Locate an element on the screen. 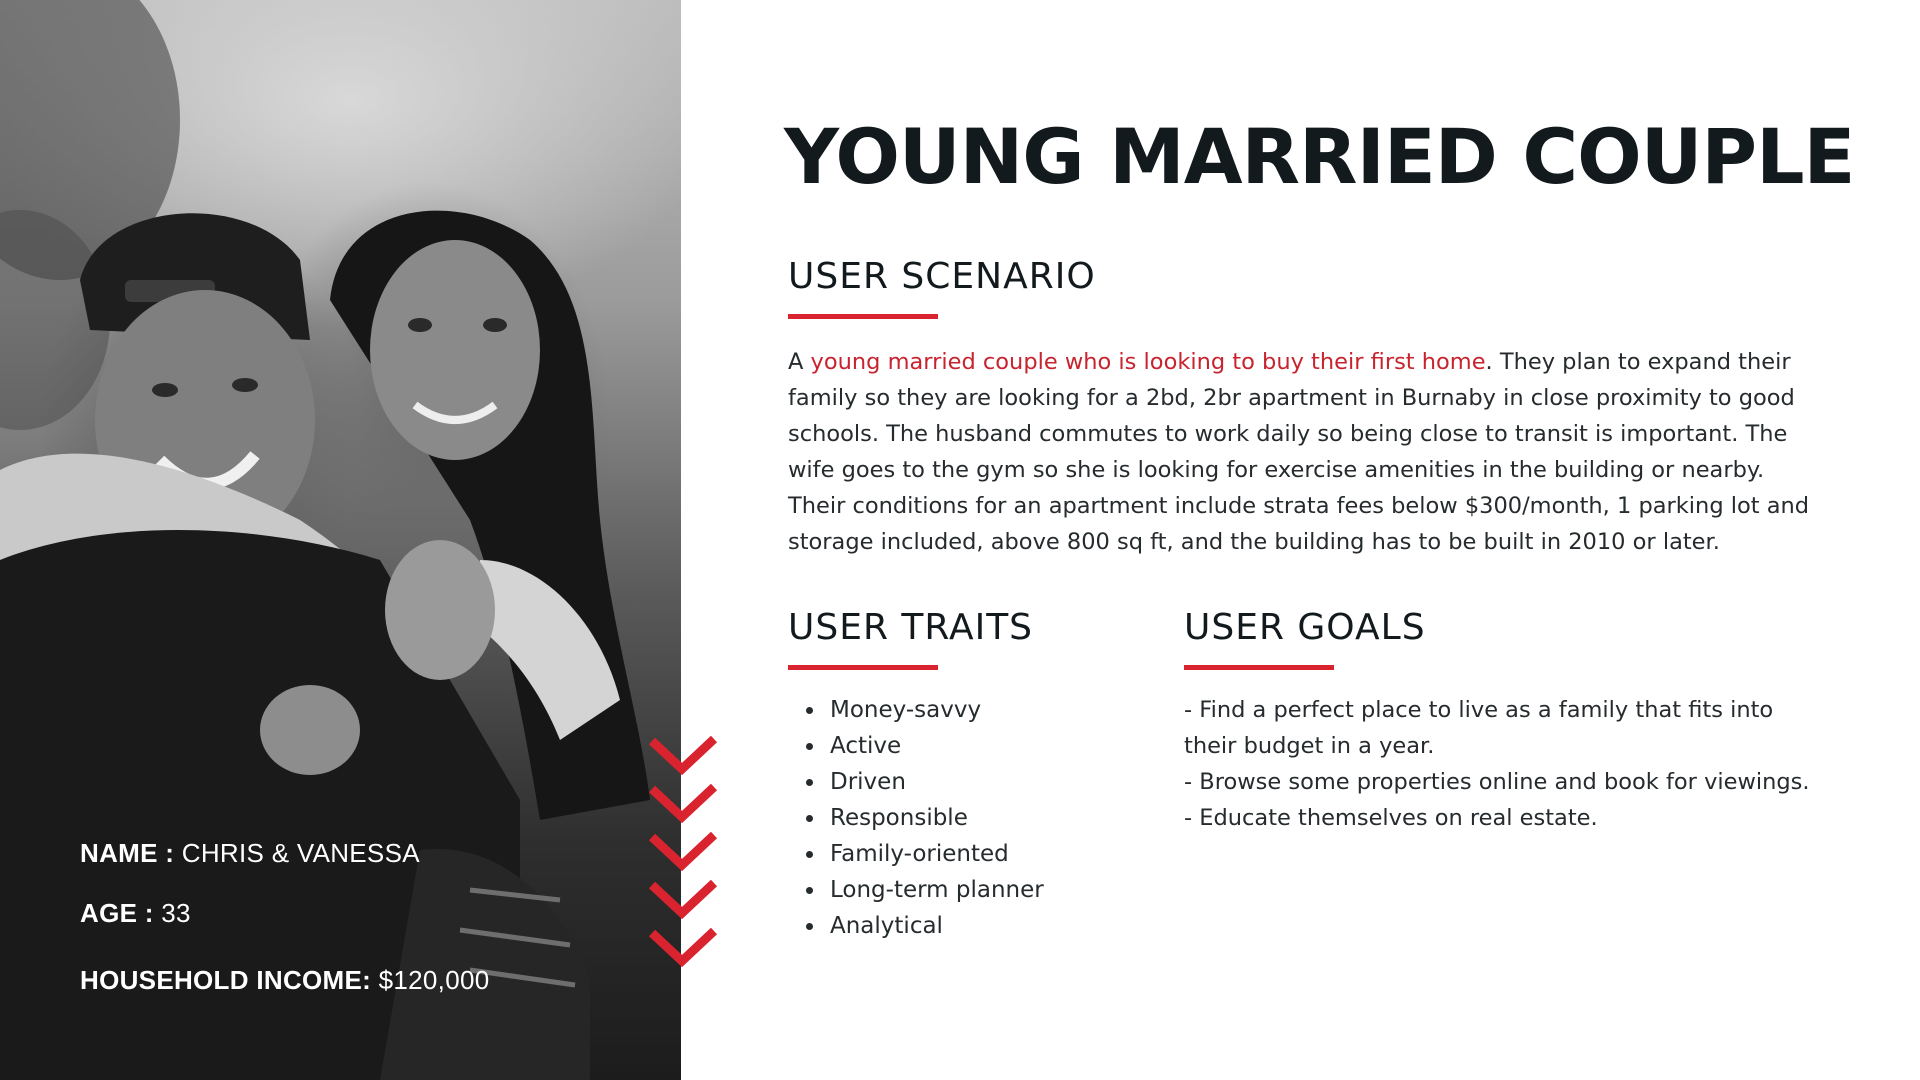 The width and height of the screenshot is (1920, 1080). list-item: Driven is located at coordinates (916, 782).